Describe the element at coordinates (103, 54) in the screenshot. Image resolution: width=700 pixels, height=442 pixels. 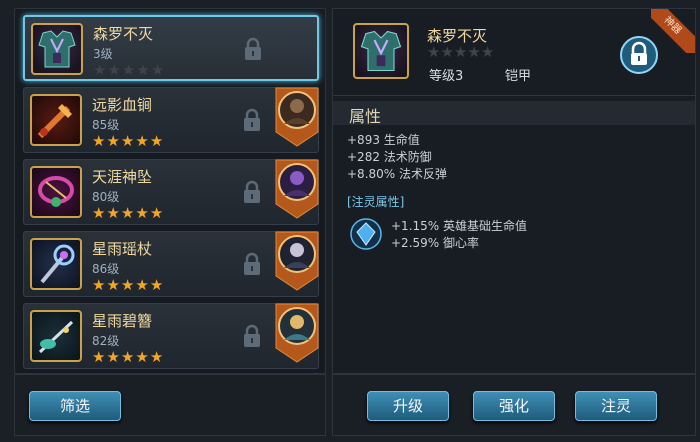
I see `item-level: 3级` at that location.